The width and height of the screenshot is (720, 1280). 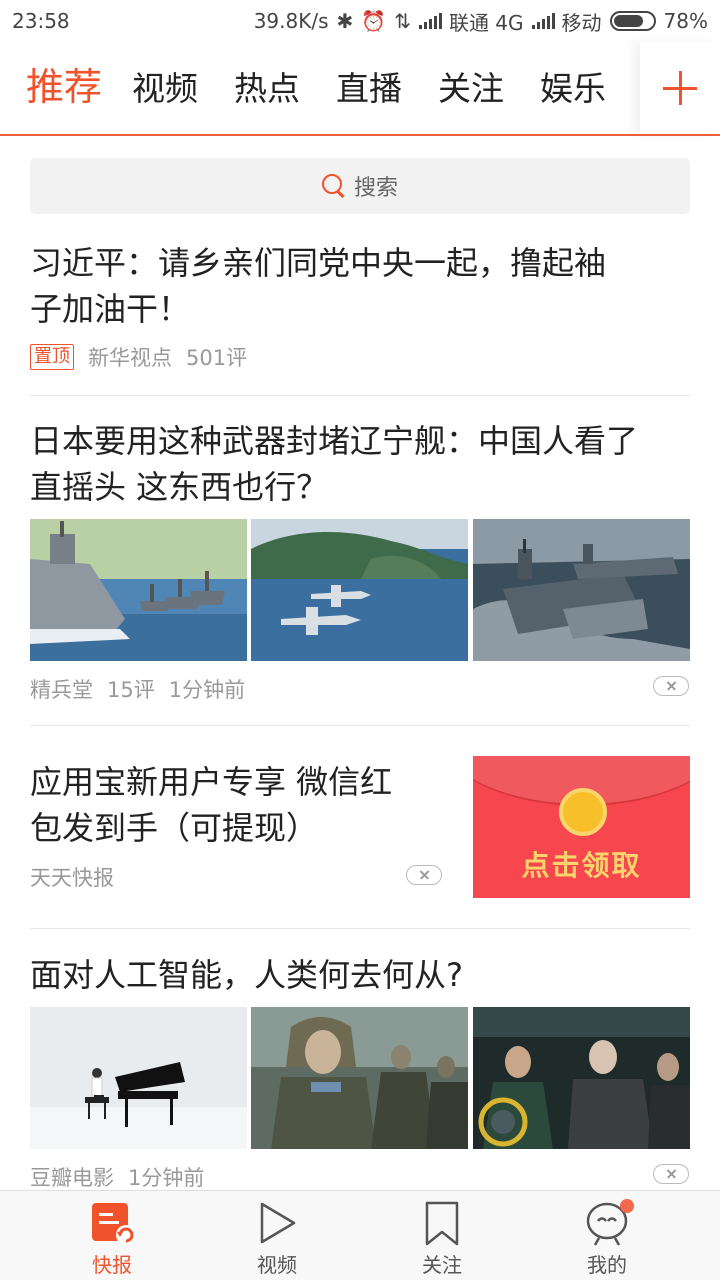 I want to click on nav-label: 我的, so click(x=607, y=1265).